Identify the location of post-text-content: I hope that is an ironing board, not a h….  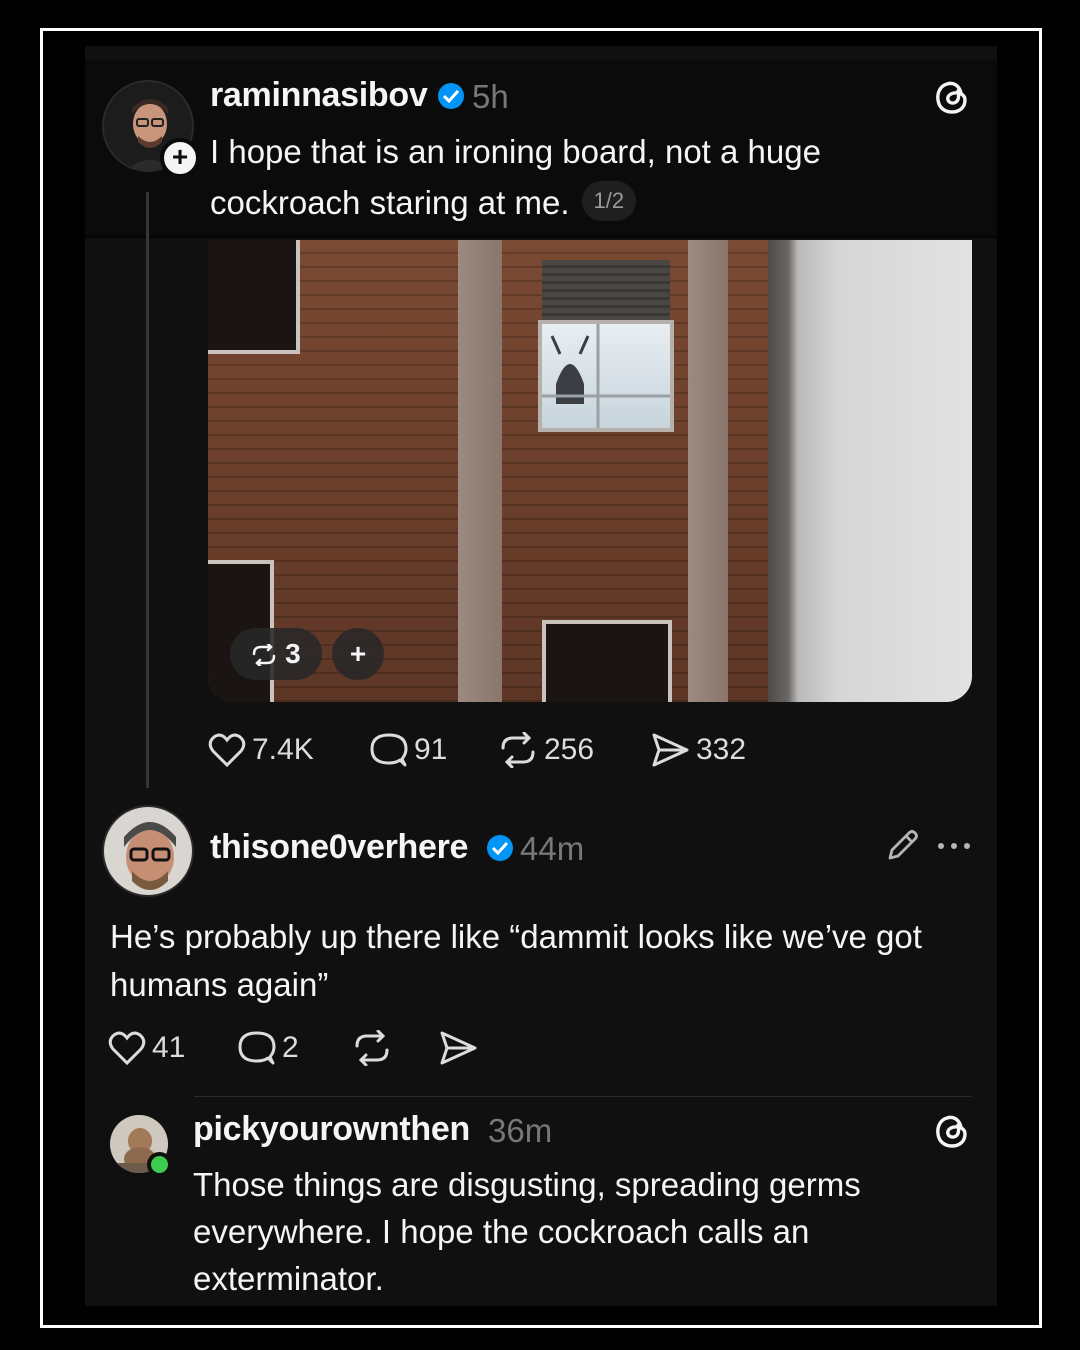
(515, 177).